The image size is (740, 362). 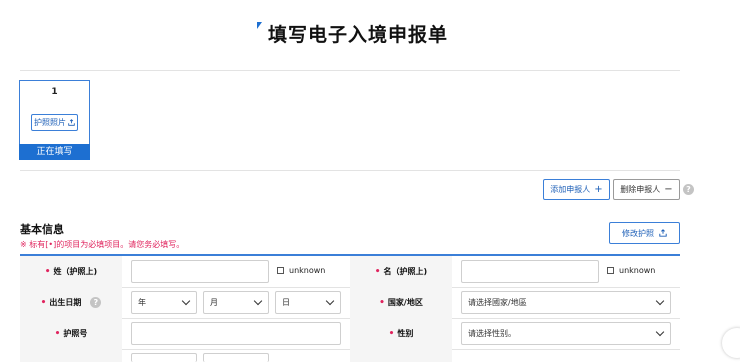 I want to click on surname-input, so click(x=200, y=271).